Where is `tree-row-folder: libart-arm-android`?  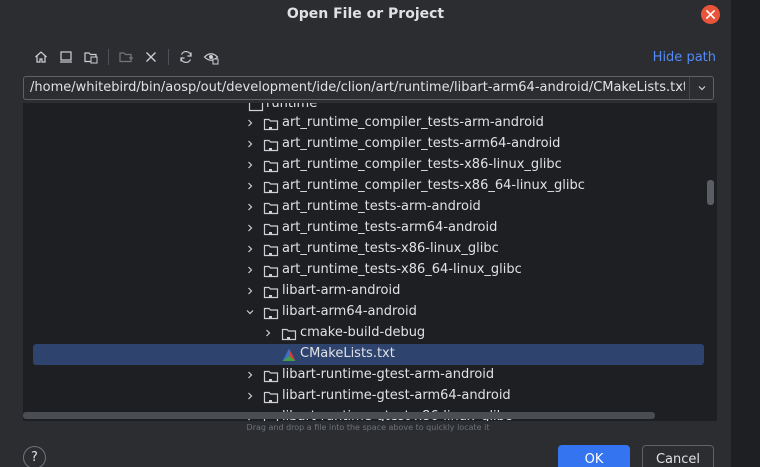 tree-row-folder: libart-arm-android is located at coordinates (363, 291).